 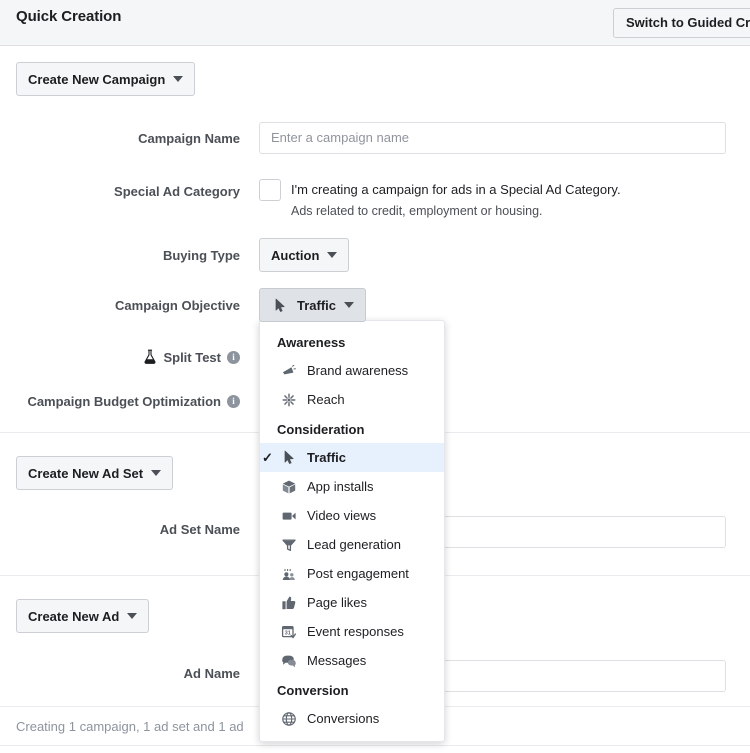 I want to click on video-camera-icon, so click(x=289, y=516).